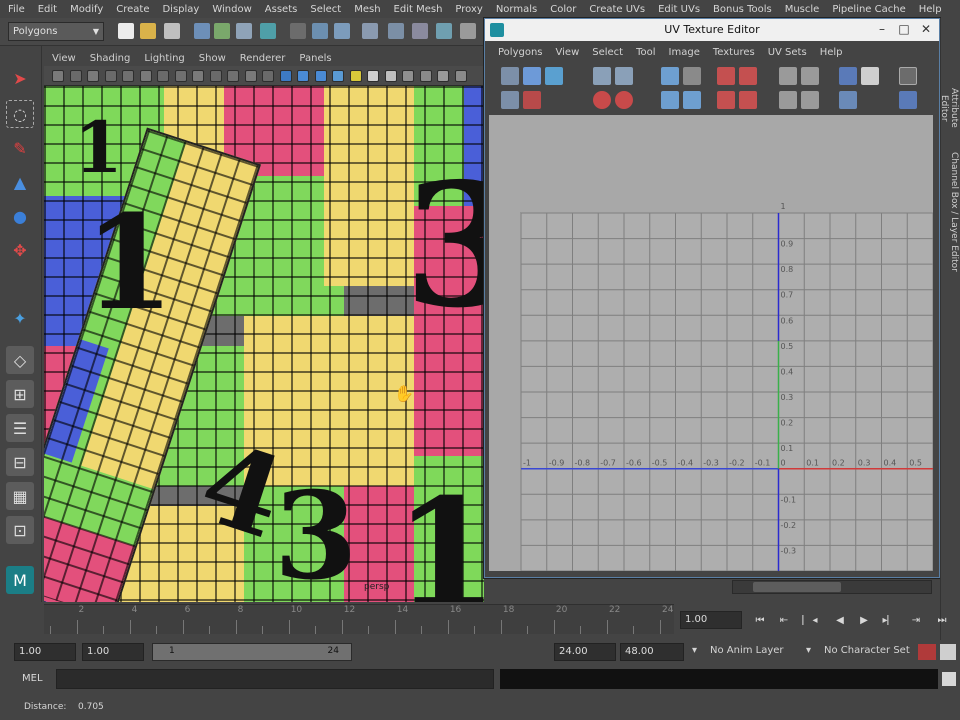 This screenshot has height=720, width=960. What do you see at coordinates (369, 9) in the screenshot?
I see `menu-mesh: Mesh` at bounding box center [369, 9].